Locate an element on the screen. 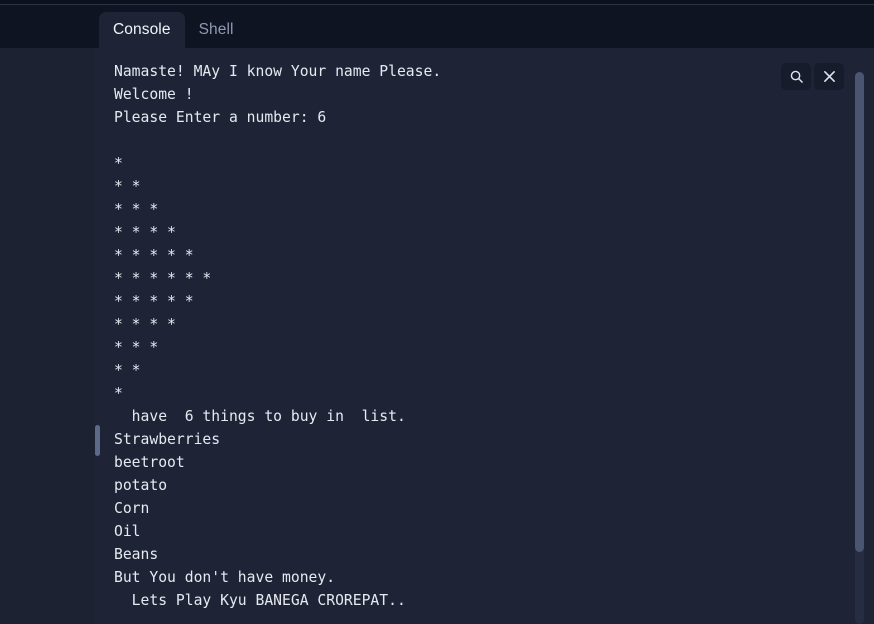  console-line: Lets Play Kyu BANEGA CROREPAT.. is located at coordinates (260, 600).